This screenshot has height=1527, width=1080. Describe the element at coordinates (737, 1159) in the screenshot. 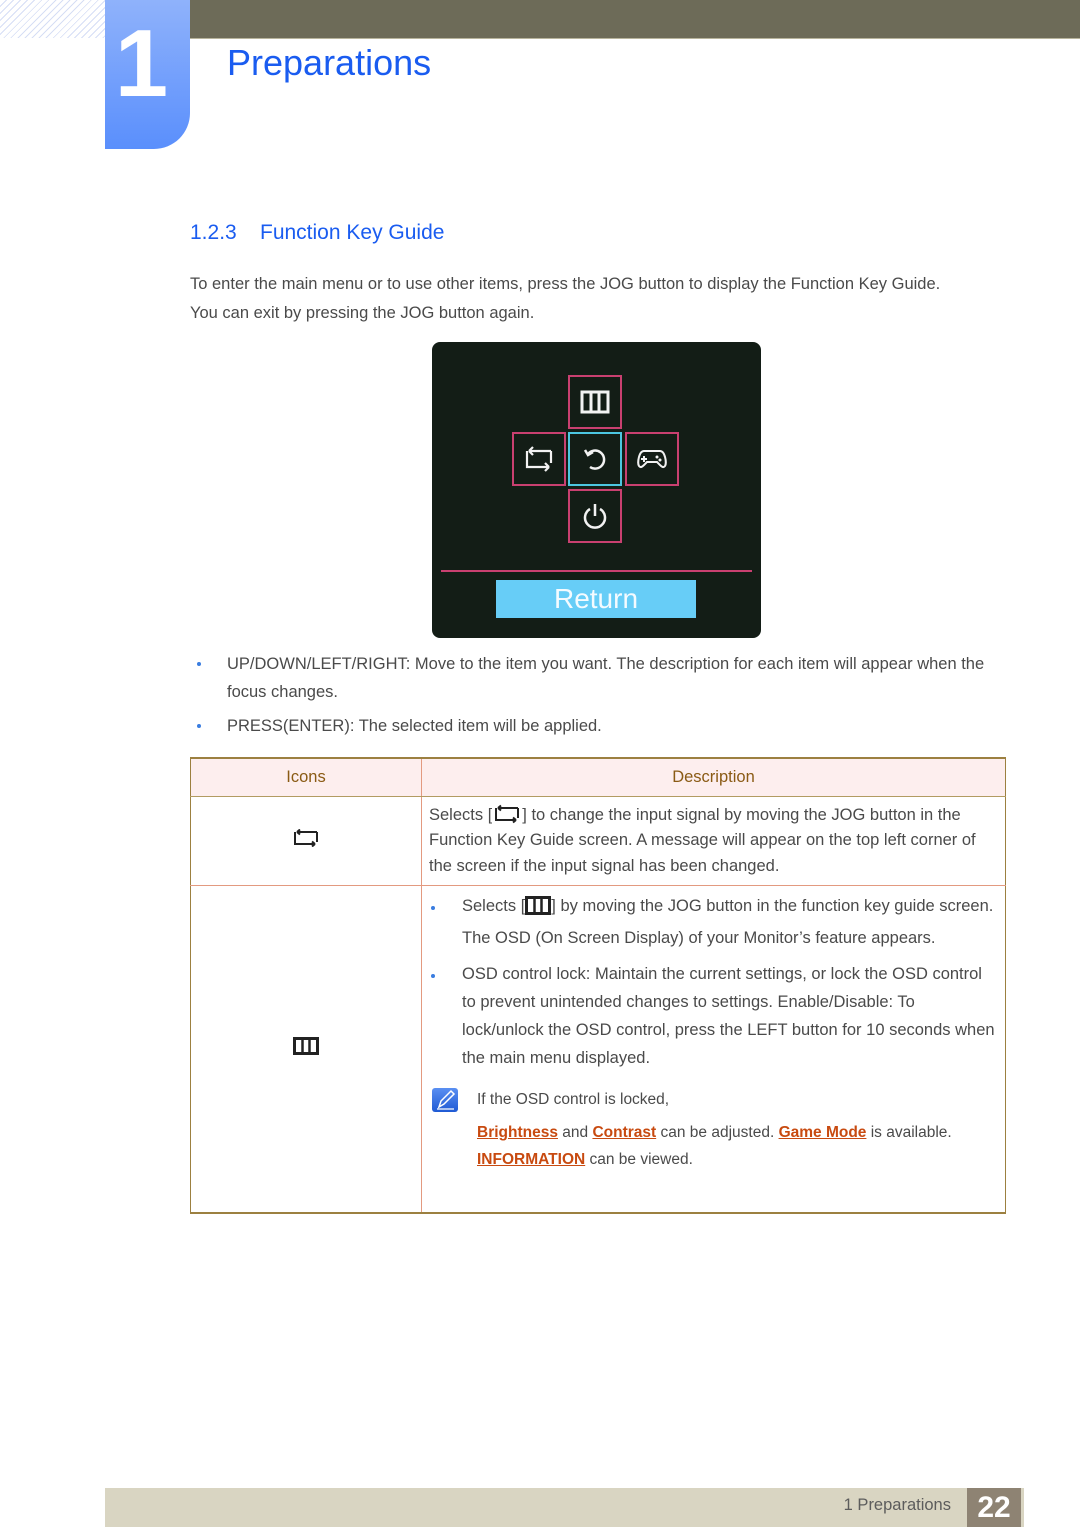

I see `note-line: INFORMATION can be viewed.` at that location.